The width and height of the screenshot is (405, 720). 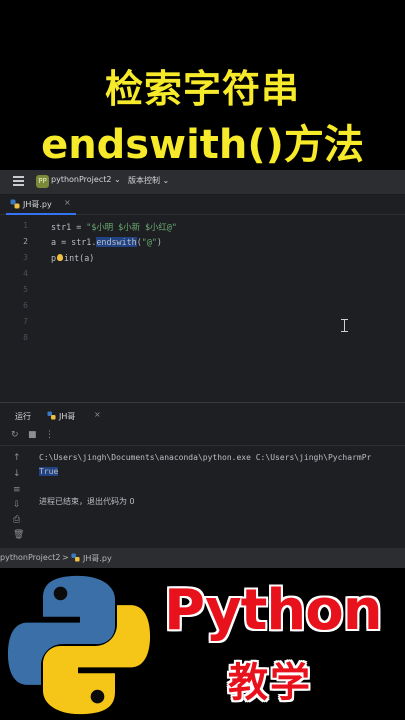 What do you see at coordinates (25, 225) in the screenshot?
I see `line-number: 1` at bounding box center [25, 225].